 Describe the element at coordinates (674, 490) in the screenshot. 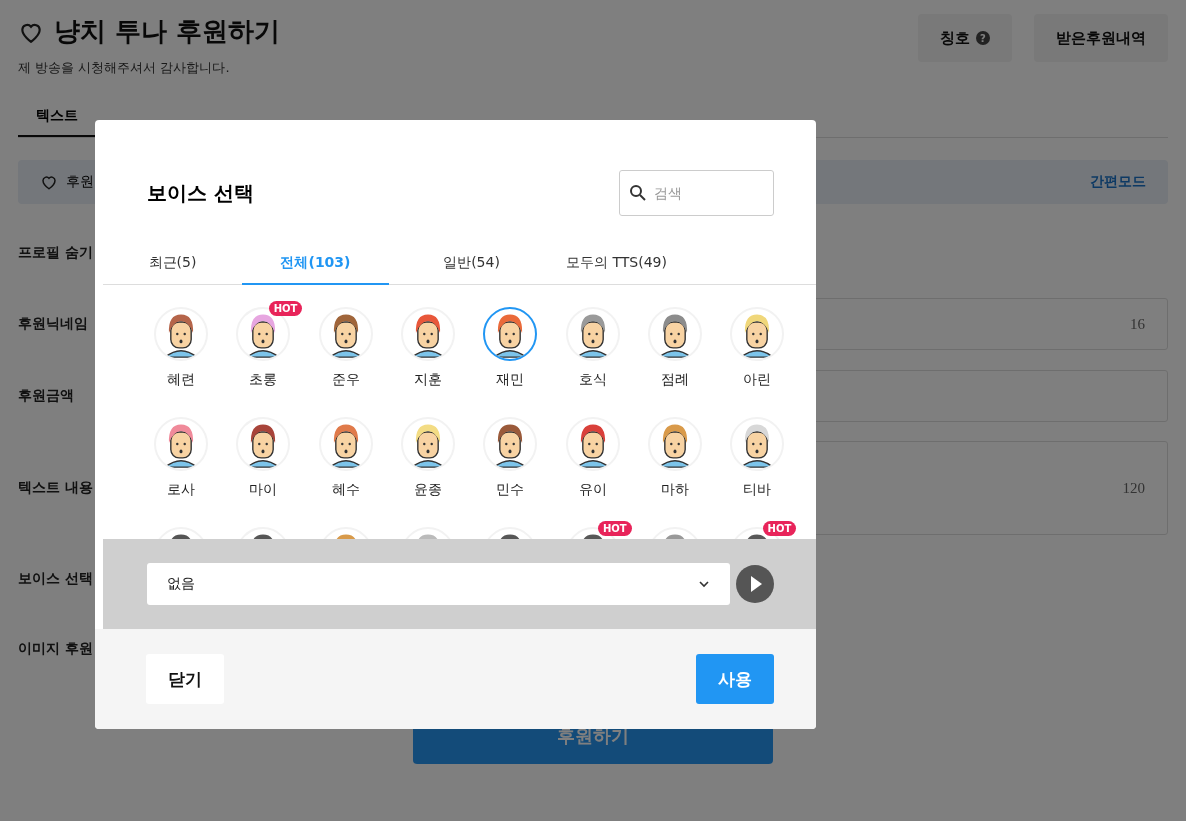

I see `voice-name: 마하` at that location.